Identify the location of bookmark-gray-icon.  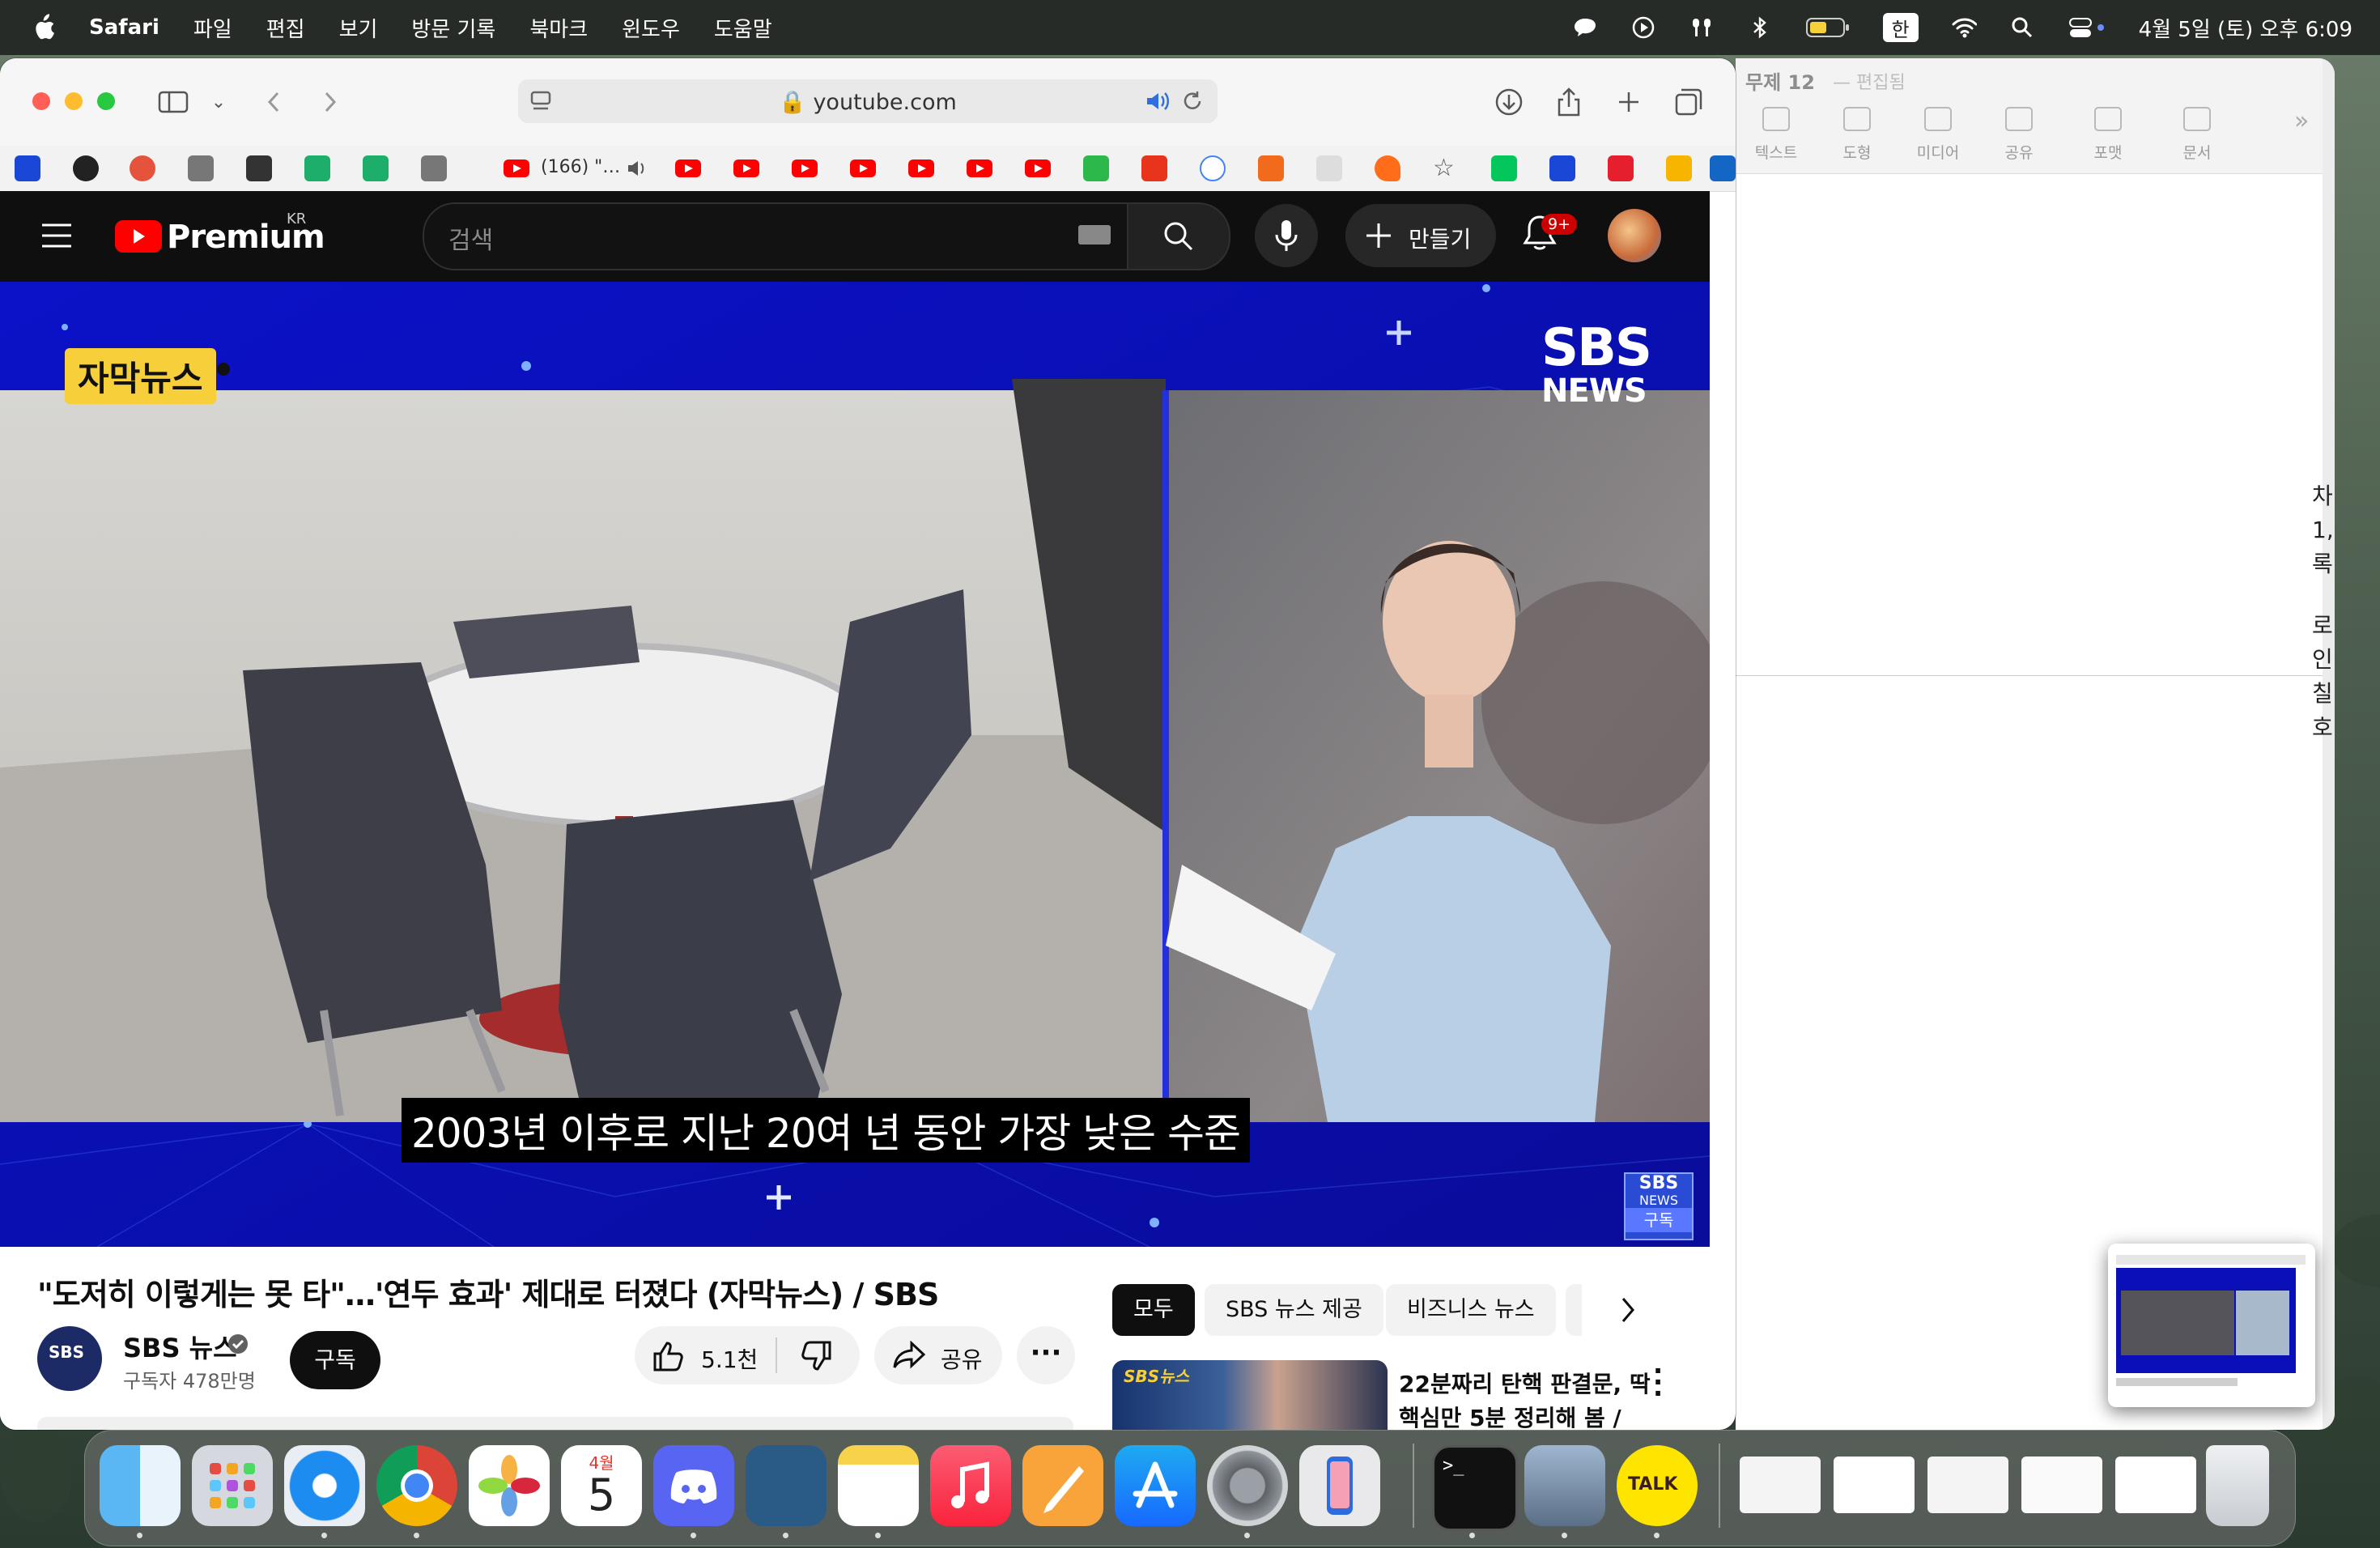
(1329, 168).